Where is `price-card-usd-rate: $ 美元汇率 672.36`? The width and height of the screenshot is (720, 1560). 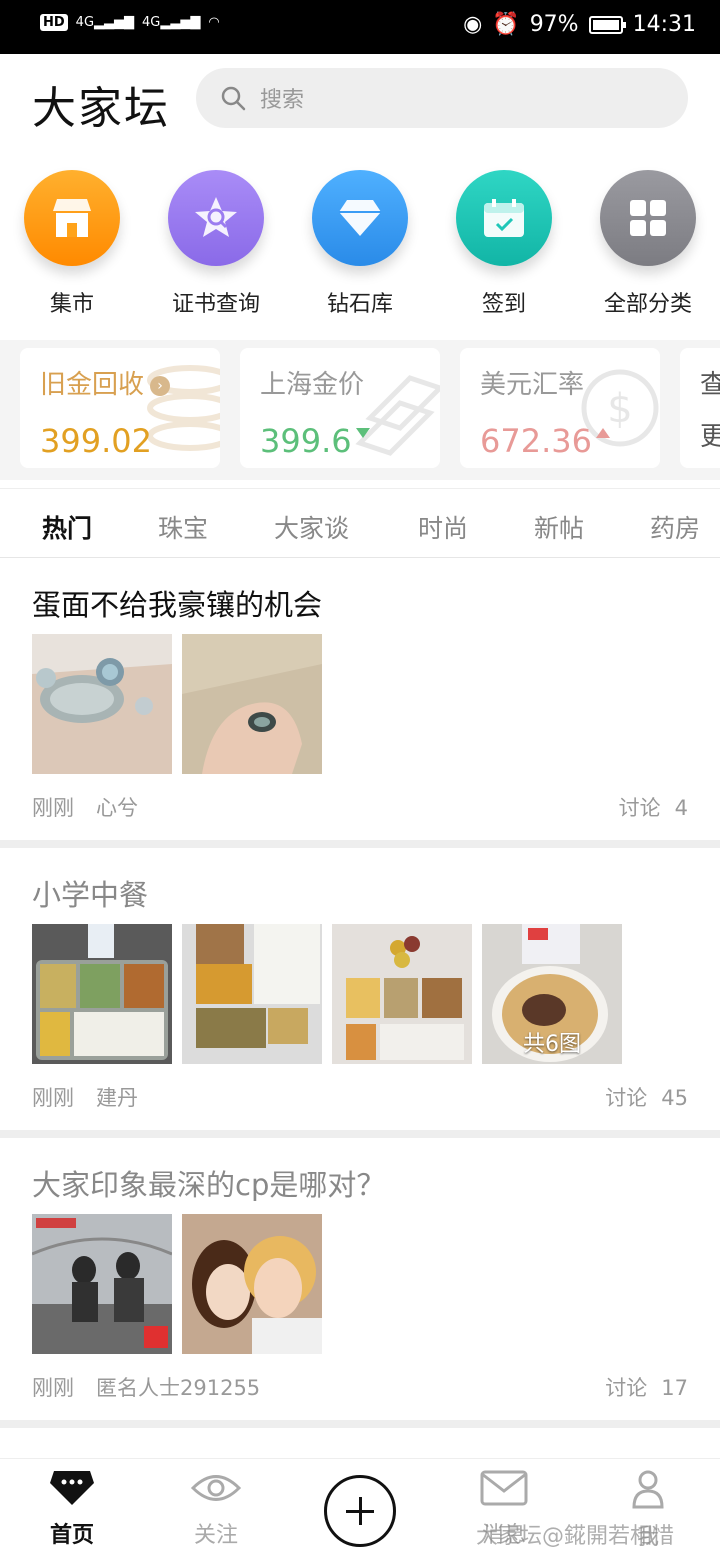 price-card-usd-rate: $ 美元汇率 672.36 is located at coordinates (560, 408).